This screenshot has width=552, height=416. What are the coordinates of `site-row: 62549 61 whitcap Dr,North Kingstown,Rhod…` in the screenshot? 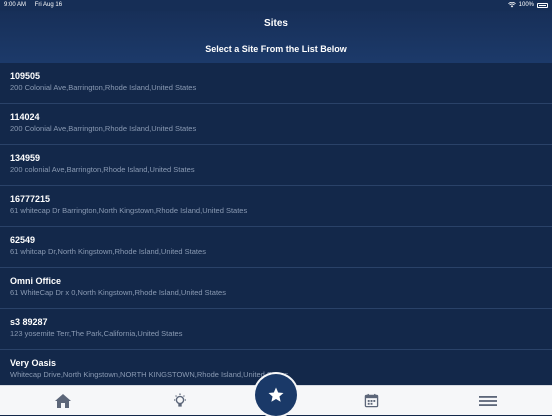 It's located at (276, 247).